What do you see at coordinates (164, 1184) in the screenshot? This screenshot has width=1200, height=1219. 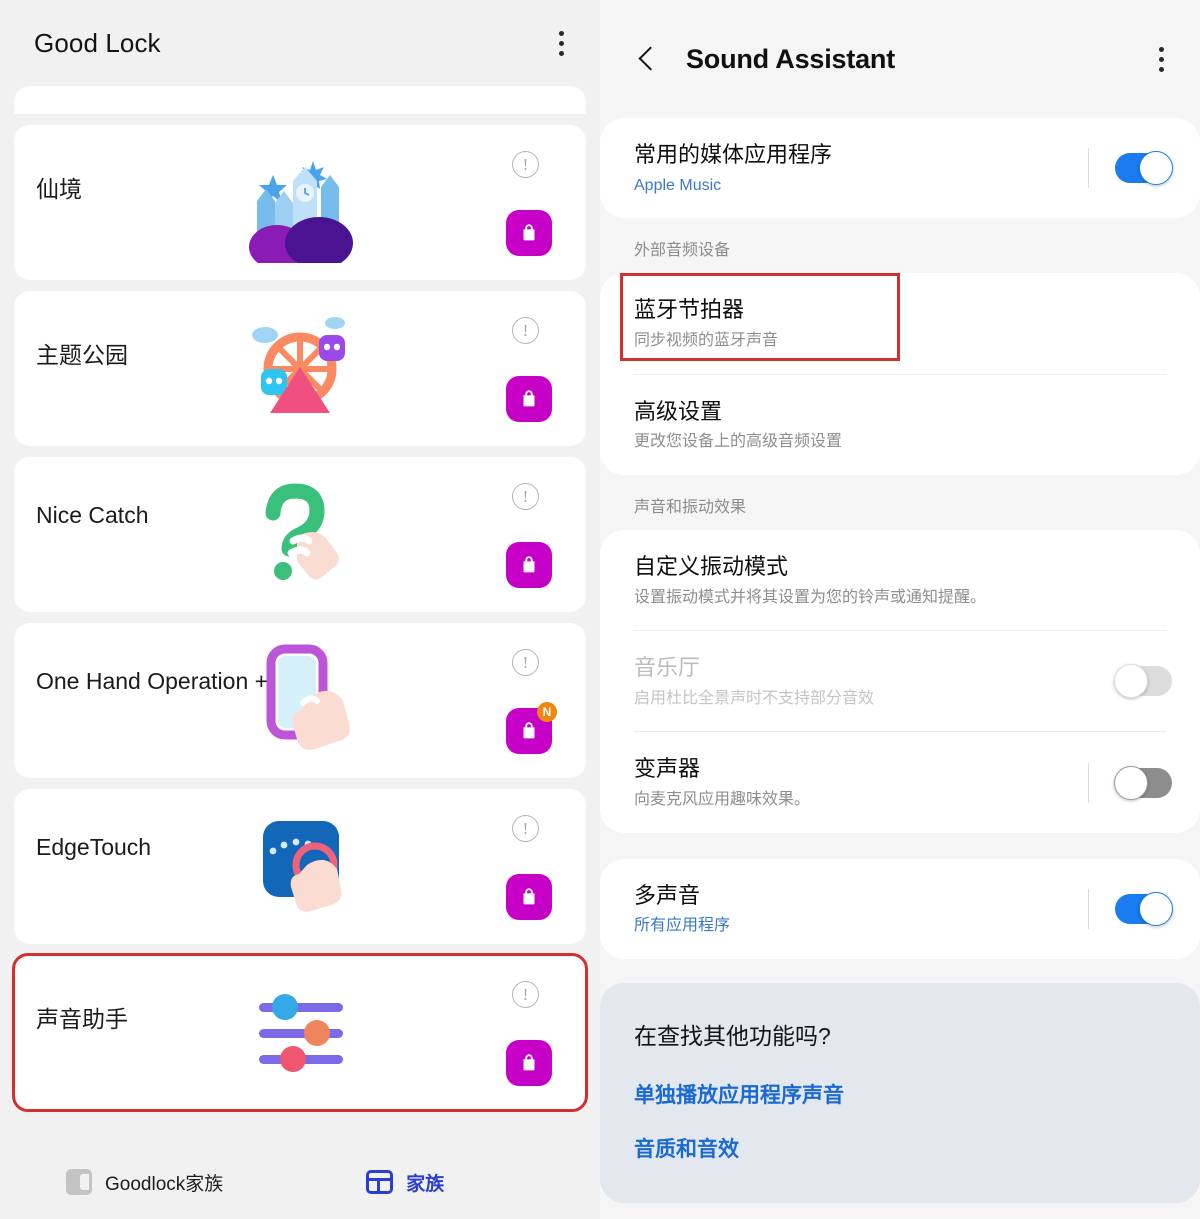 I see `nav-label: Goodlock家族` at bounding box center [164, 1184].